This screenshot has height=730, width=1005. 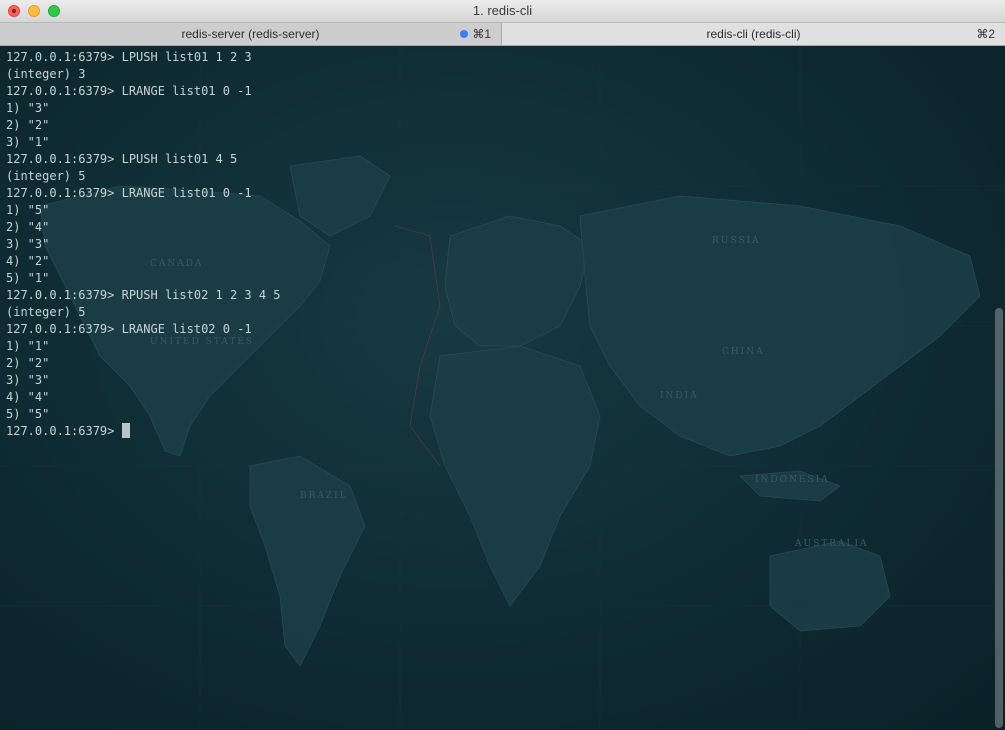 What do you see at coordinates (985, 34) in the screenshot?
I see `tab-shortcut: ⌘2` at bounding box center [985, 34].